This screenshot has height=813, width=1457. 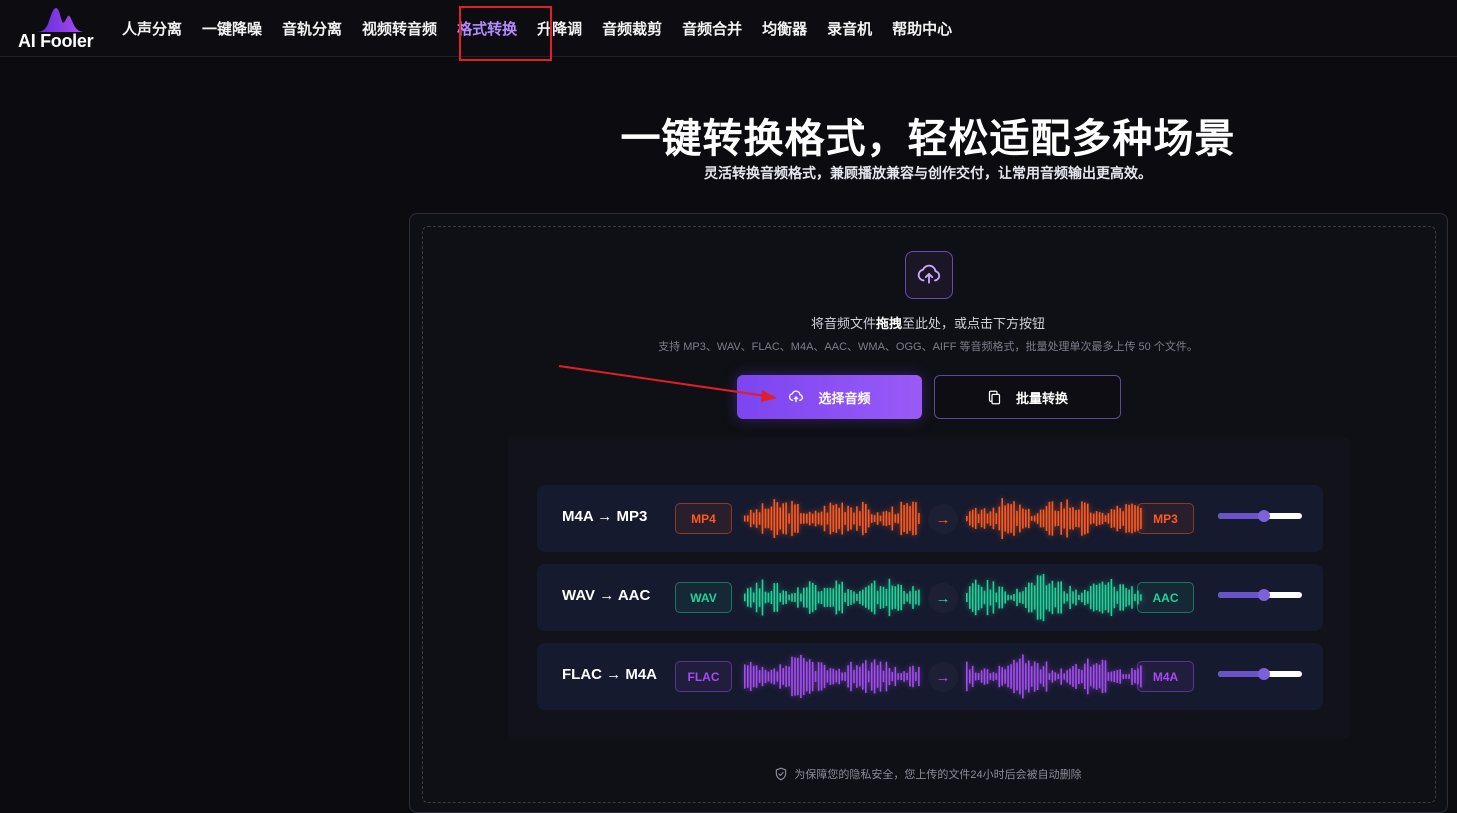 What do you see at coordinates (829, 397) in the screenshot?
I see `select-audio-button: 选择音频` at bounding box center [829, 397].